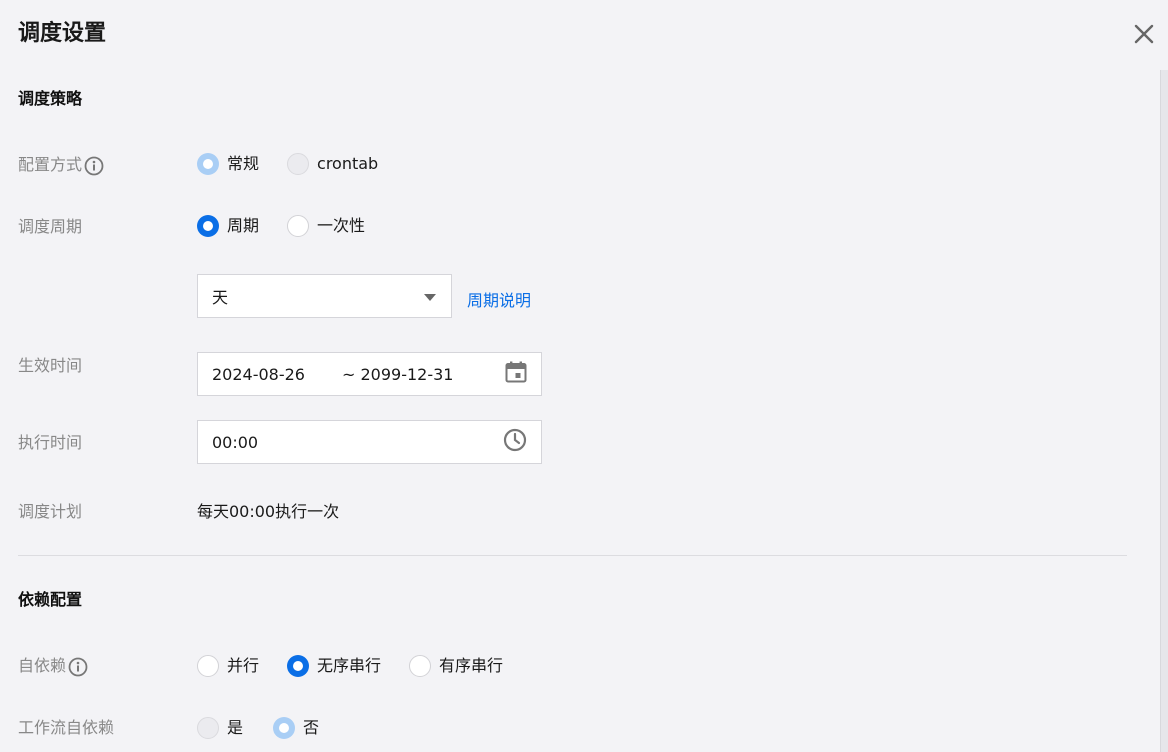 The image size is (1168, 752). What do you see at coordinates (50, 365) in the screenshot?
I see `effective-time-label: 生效时间` at bounding box center [50, 365].